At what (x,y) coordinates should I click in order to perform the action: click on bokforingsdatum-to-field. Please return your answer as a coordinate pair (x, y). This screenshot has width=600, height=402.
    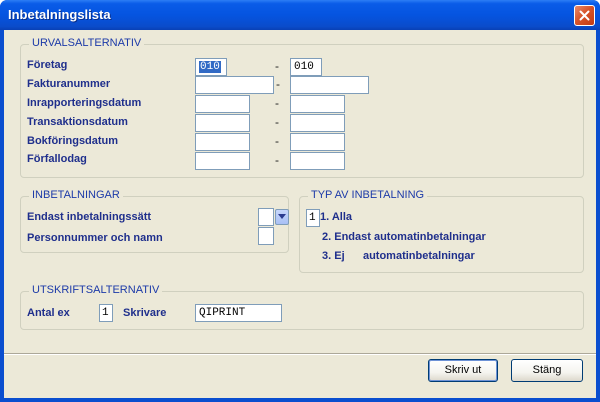
    Looking at the image, I should click on (317, 142).